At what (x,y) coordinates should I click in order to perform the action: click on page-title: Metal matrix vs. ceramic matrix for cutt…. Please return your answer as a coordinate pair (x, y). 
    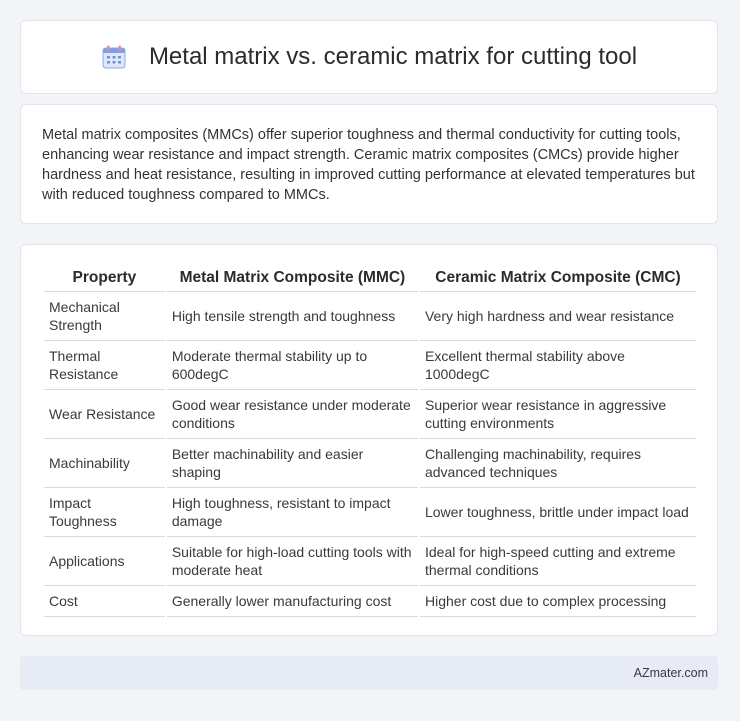
    Looking at the image, I should click on (393, 56).